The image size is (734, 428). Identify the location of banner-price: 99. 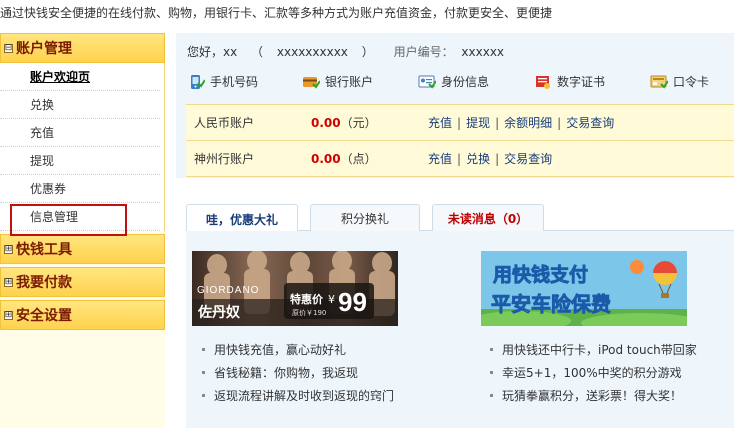
(352, 302).